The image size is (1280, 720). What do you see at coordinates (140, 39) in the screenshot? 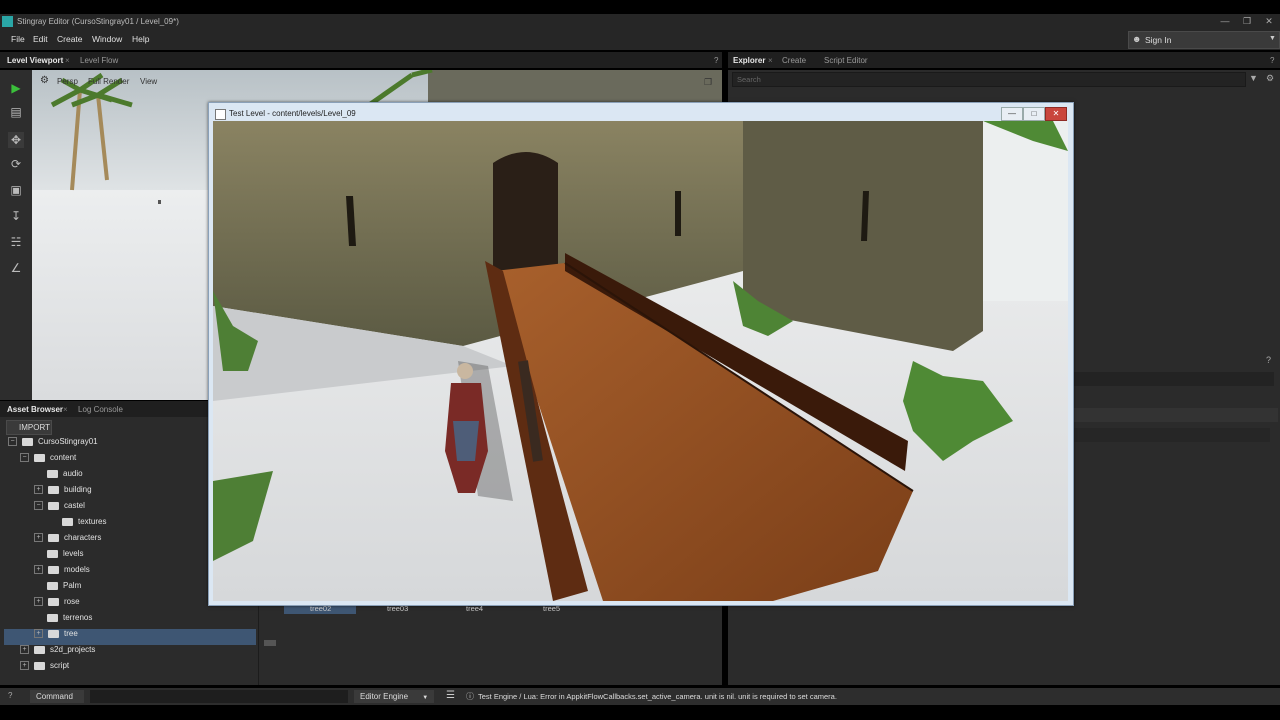
I see `menu-help: Help` at bounding box center [140, 39].